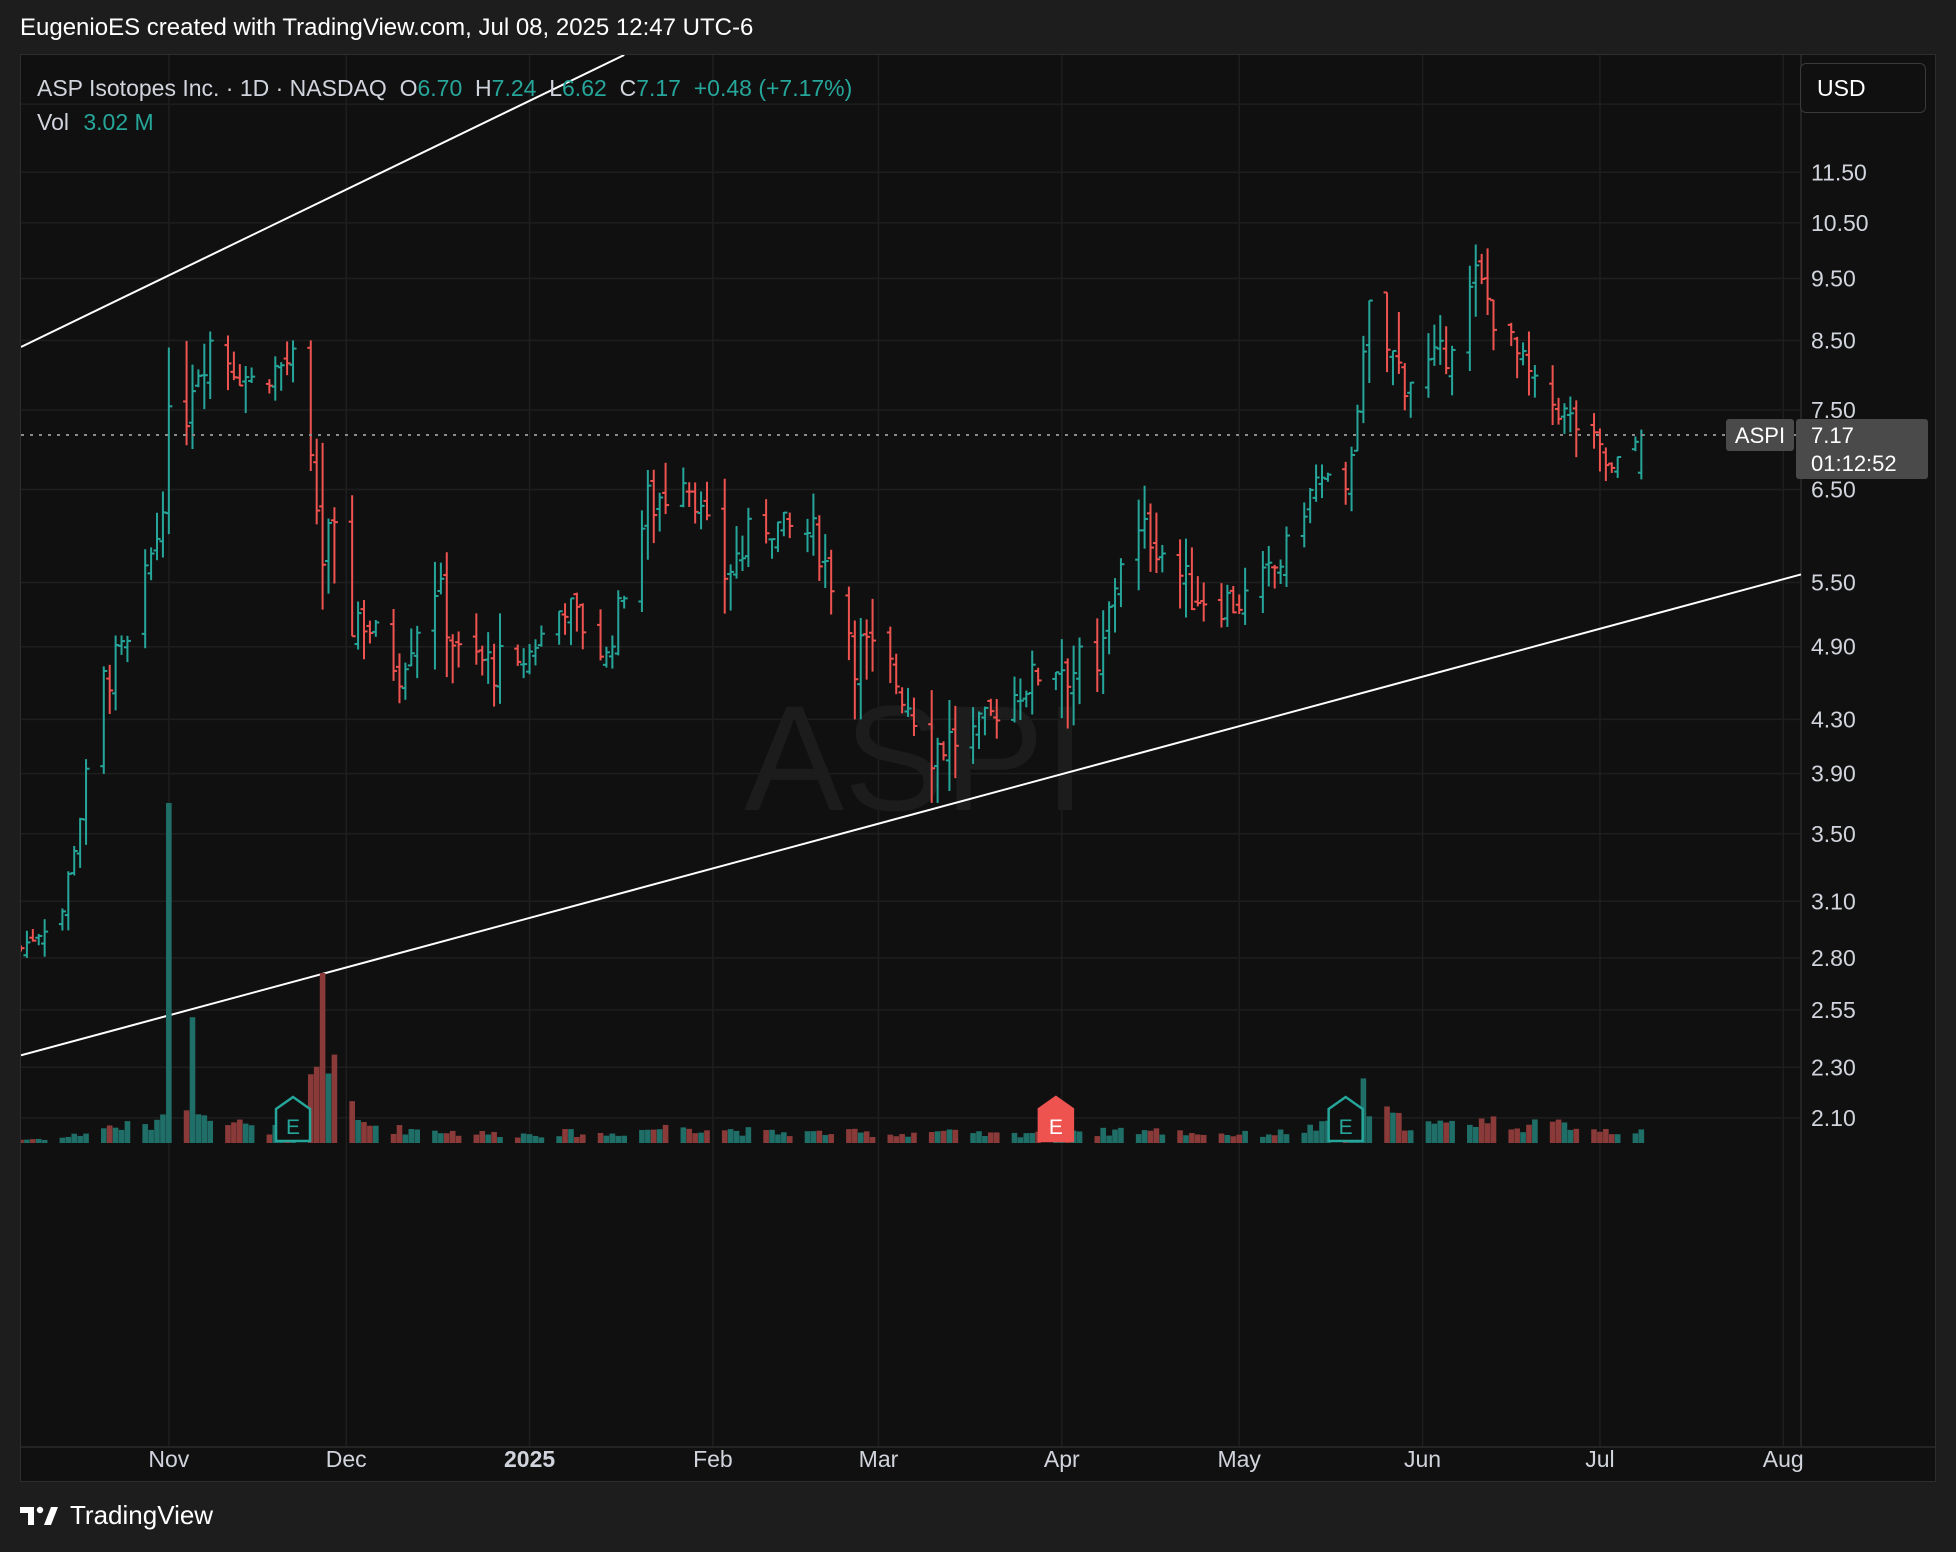  What do you see at coordinates (1863, 88) in the screenshot?
I see `currency-button: USD` at bounding box center [1863, 88].